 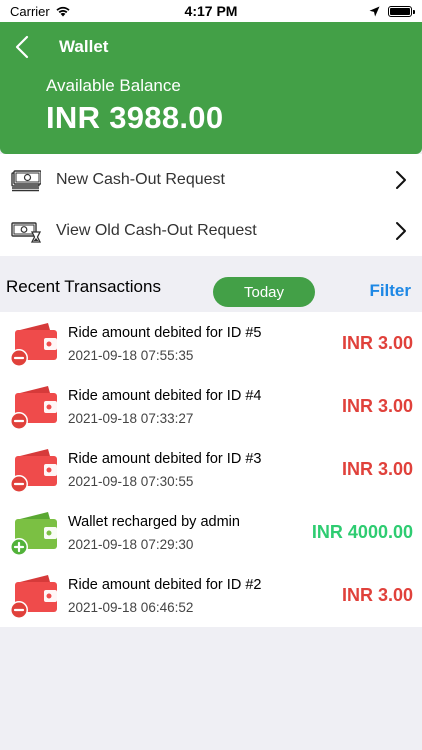 I want to click on transaction-title: Ride amount debited for ID #2, so click(x=165, y=585).